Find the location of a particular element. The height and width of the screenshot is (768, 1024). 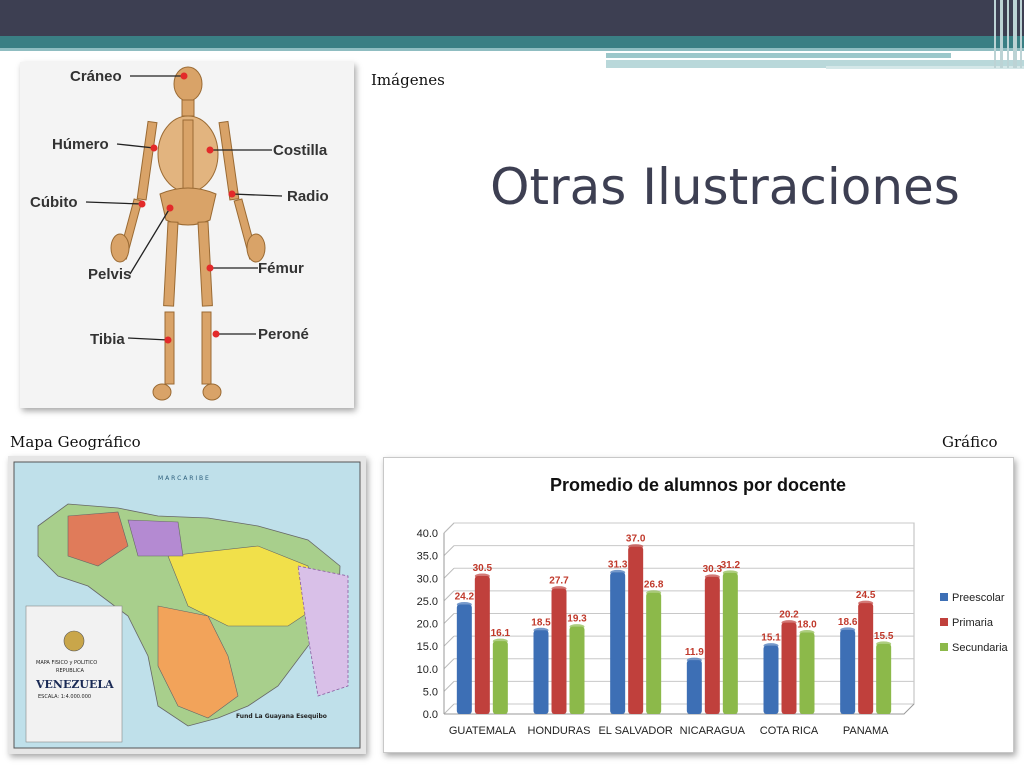

x-tick-label: EL SALVADOR is located at coordinates (635, 731).